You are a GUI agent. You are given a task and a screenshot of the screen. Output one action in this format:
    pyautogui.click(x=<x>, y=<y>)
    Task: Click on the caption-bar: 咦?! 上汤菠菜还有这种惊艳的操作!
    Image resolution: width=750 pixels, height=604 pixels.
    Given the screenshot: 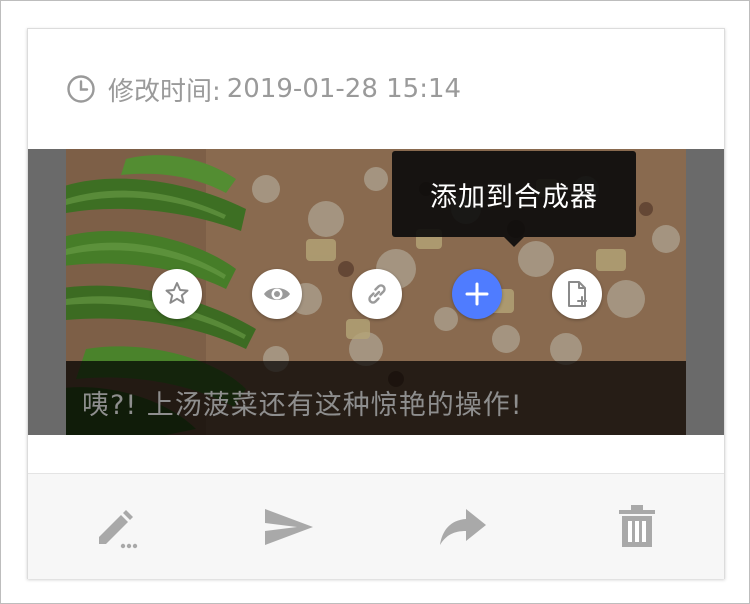 What is the action you would take?
    pyautogui.click(x=376, y=398)
    